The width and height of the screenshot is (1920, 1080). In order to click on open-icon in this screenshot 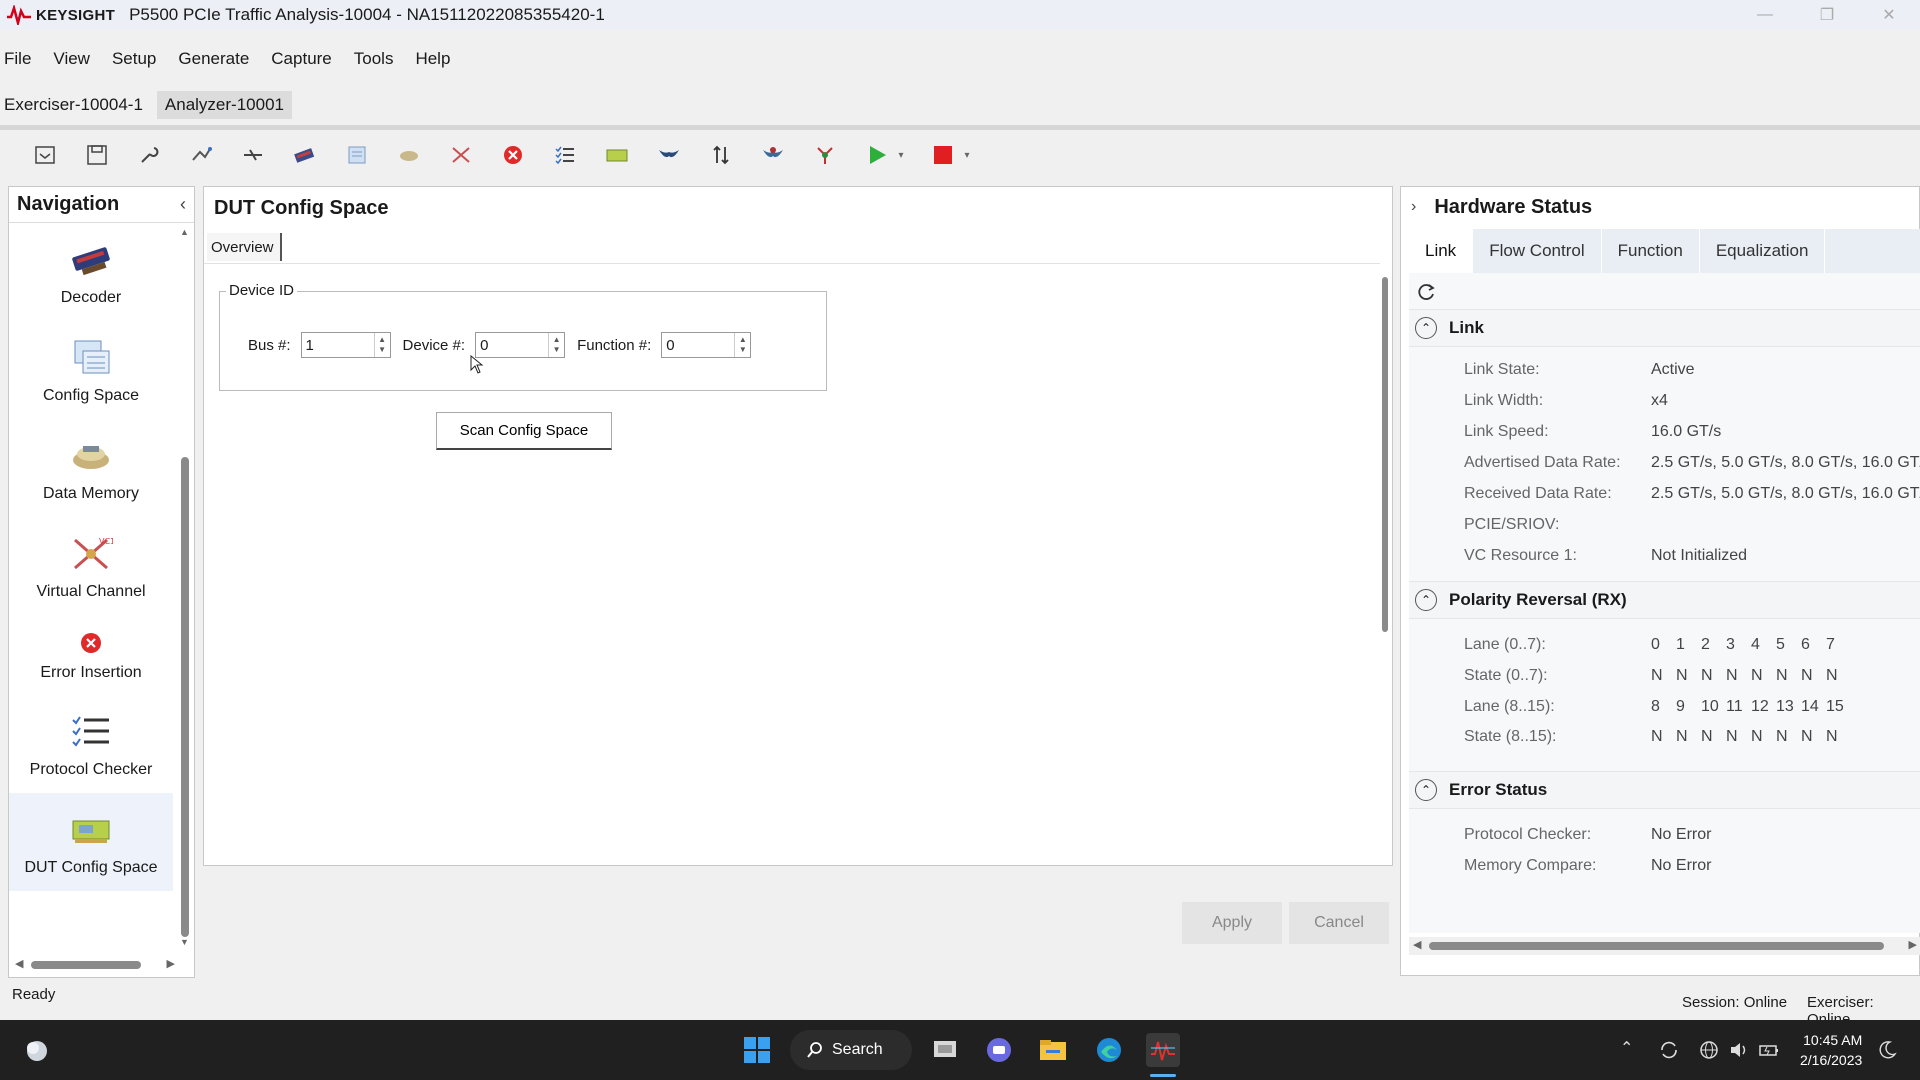, I will do `click(45, 155)`.